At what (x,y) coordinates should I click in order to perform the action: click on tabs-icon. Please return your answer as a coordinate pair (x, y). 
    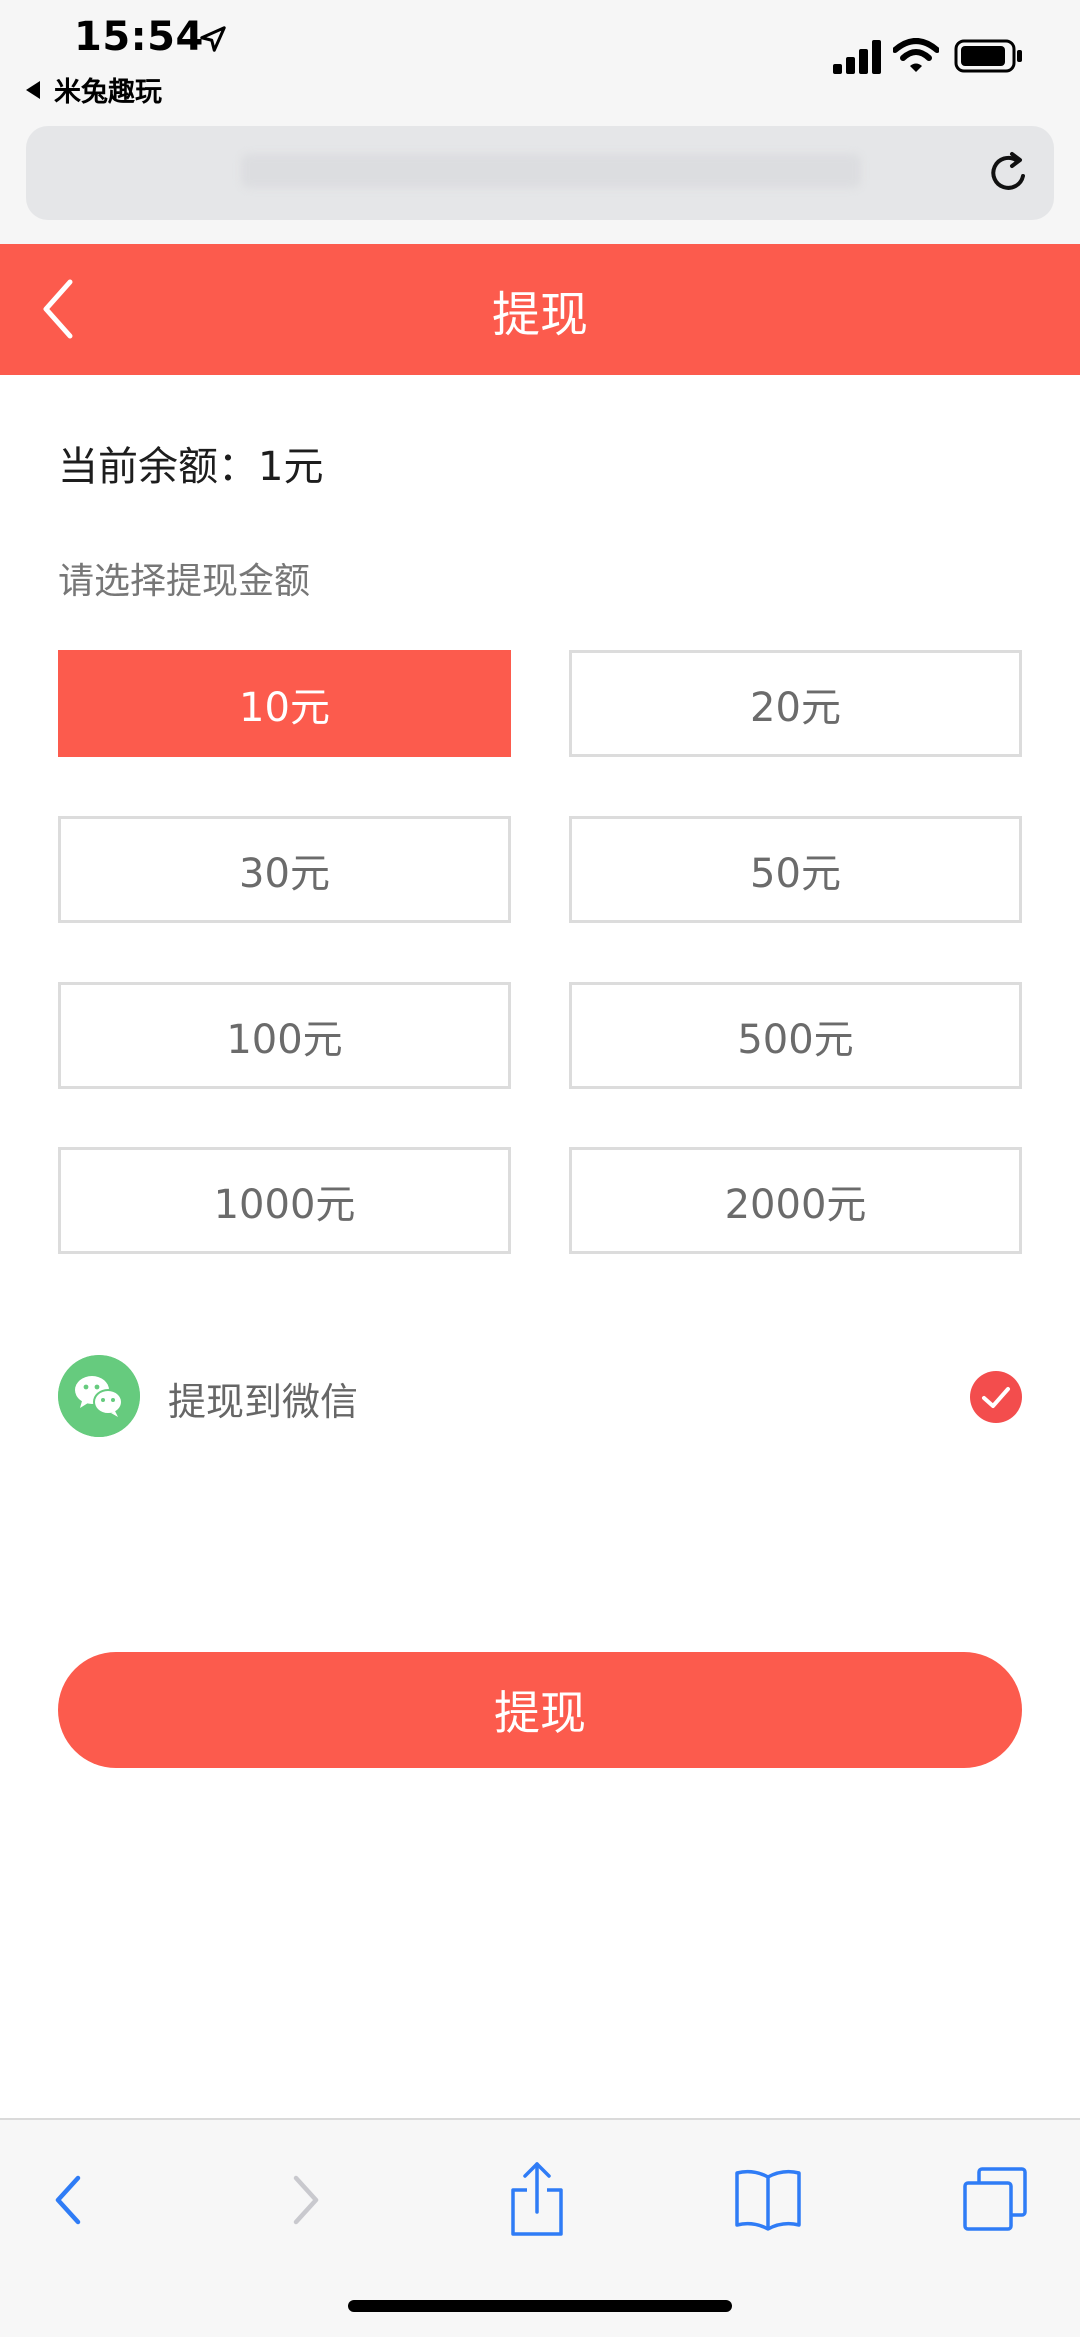
    Looking at the image, I should click on (995, 2199).